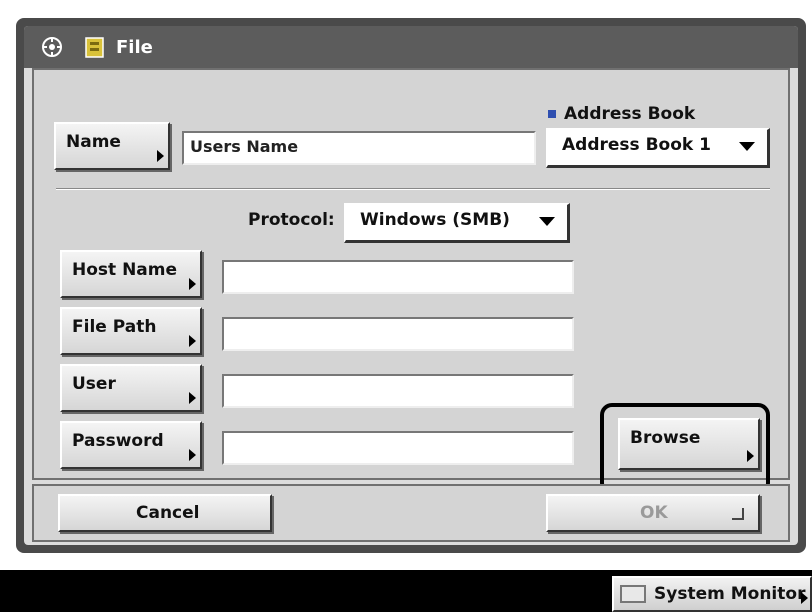 The height and width of the screenshot is (612, 812). Describe the element at coordinates (435, 220) in the screenshot. I see `protocol-selected: Windows (SMB)` at that location.